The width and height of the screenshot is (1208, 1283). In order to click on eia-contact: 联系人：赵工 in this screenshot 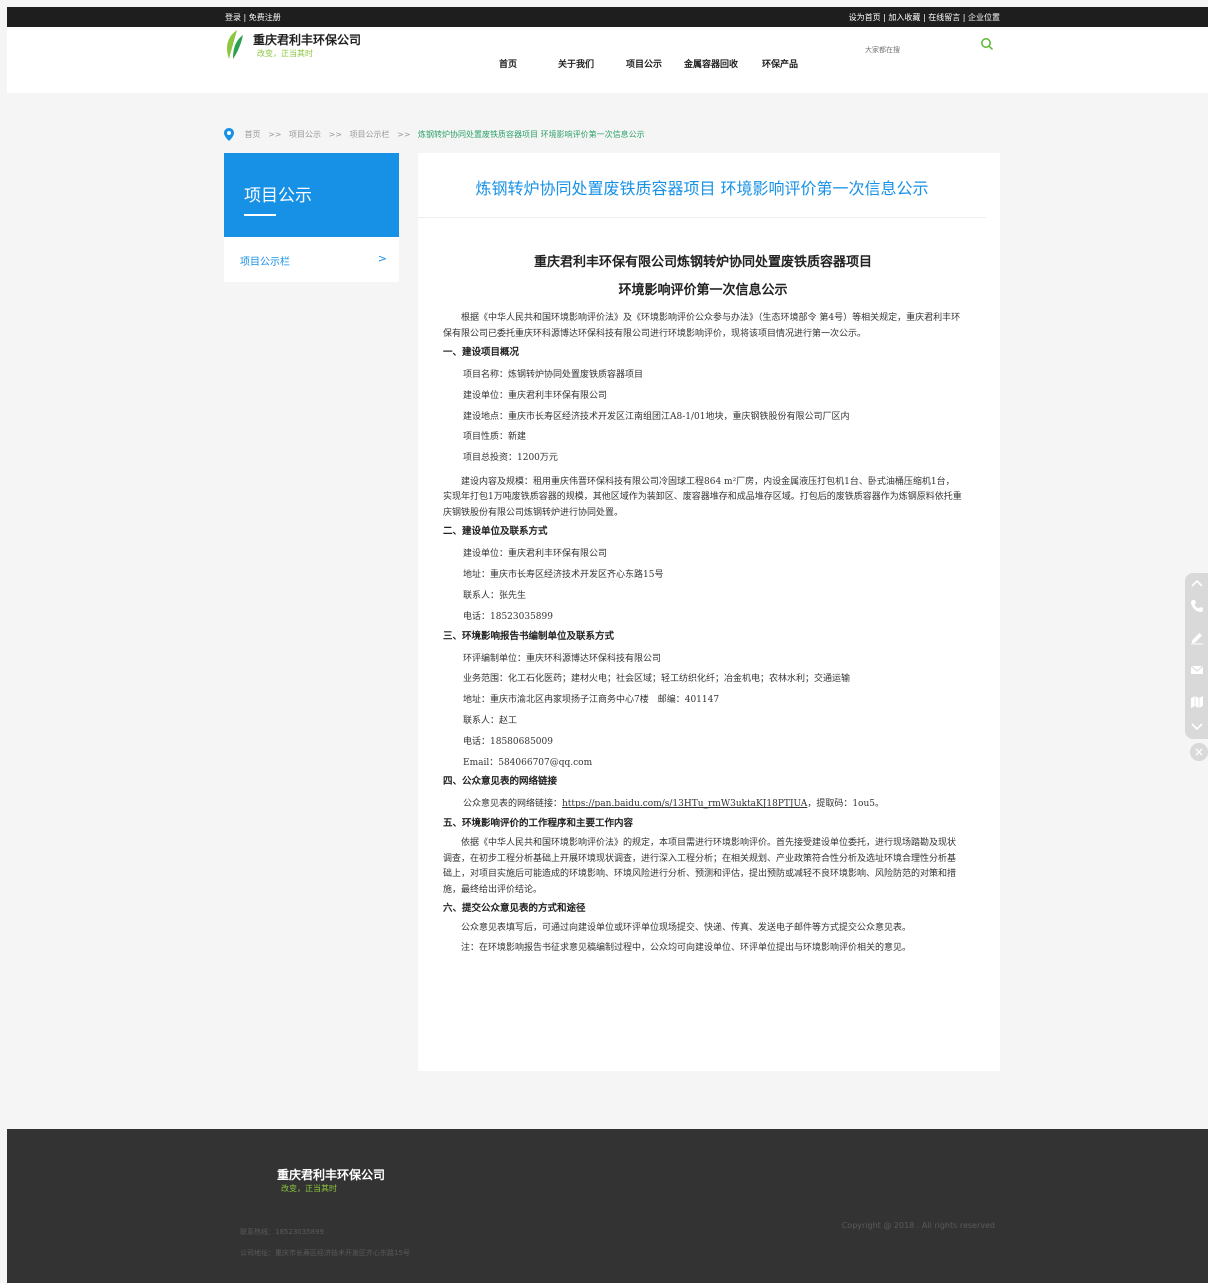, I will do `click(490, 721)`.